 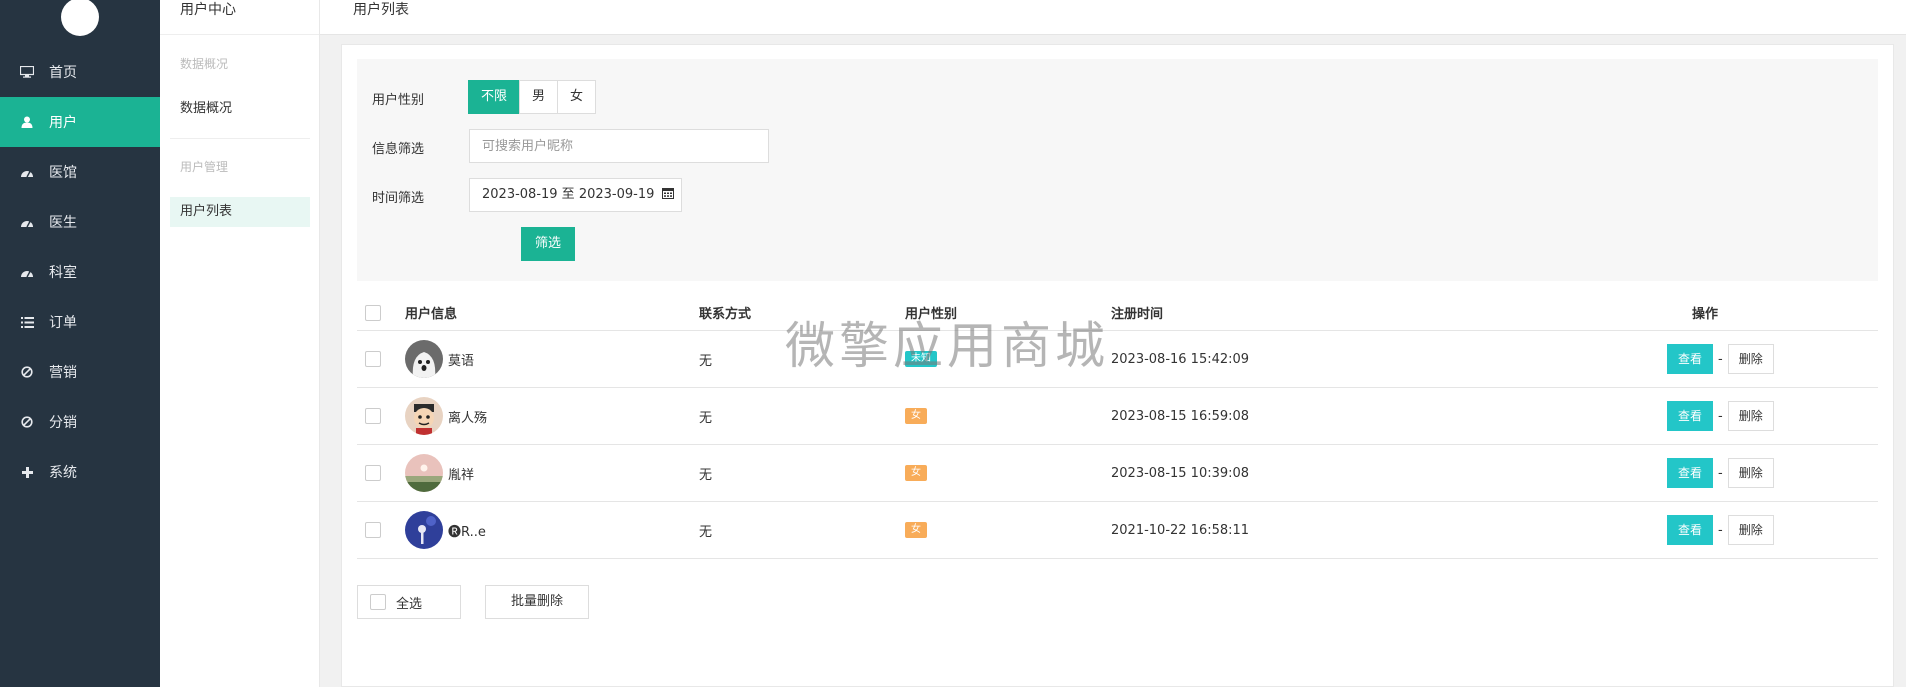 I want to click on subnav-item-user-list: 用户列表, so click(x=240, y=212).